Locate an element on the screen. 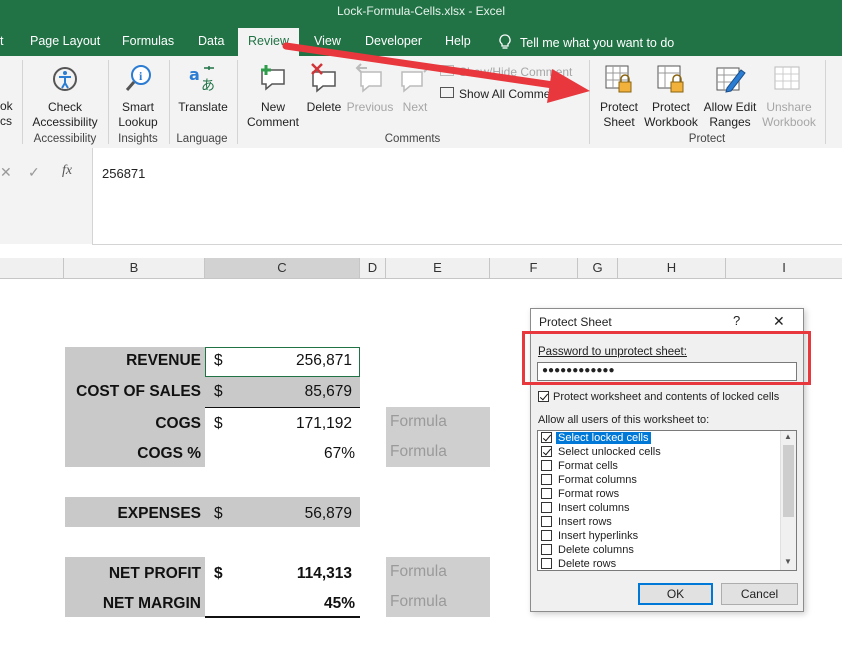 The width and height of the screenshot is (842, 647). formula-cell-net-margin: Formula is located at coordinates (438, 602).